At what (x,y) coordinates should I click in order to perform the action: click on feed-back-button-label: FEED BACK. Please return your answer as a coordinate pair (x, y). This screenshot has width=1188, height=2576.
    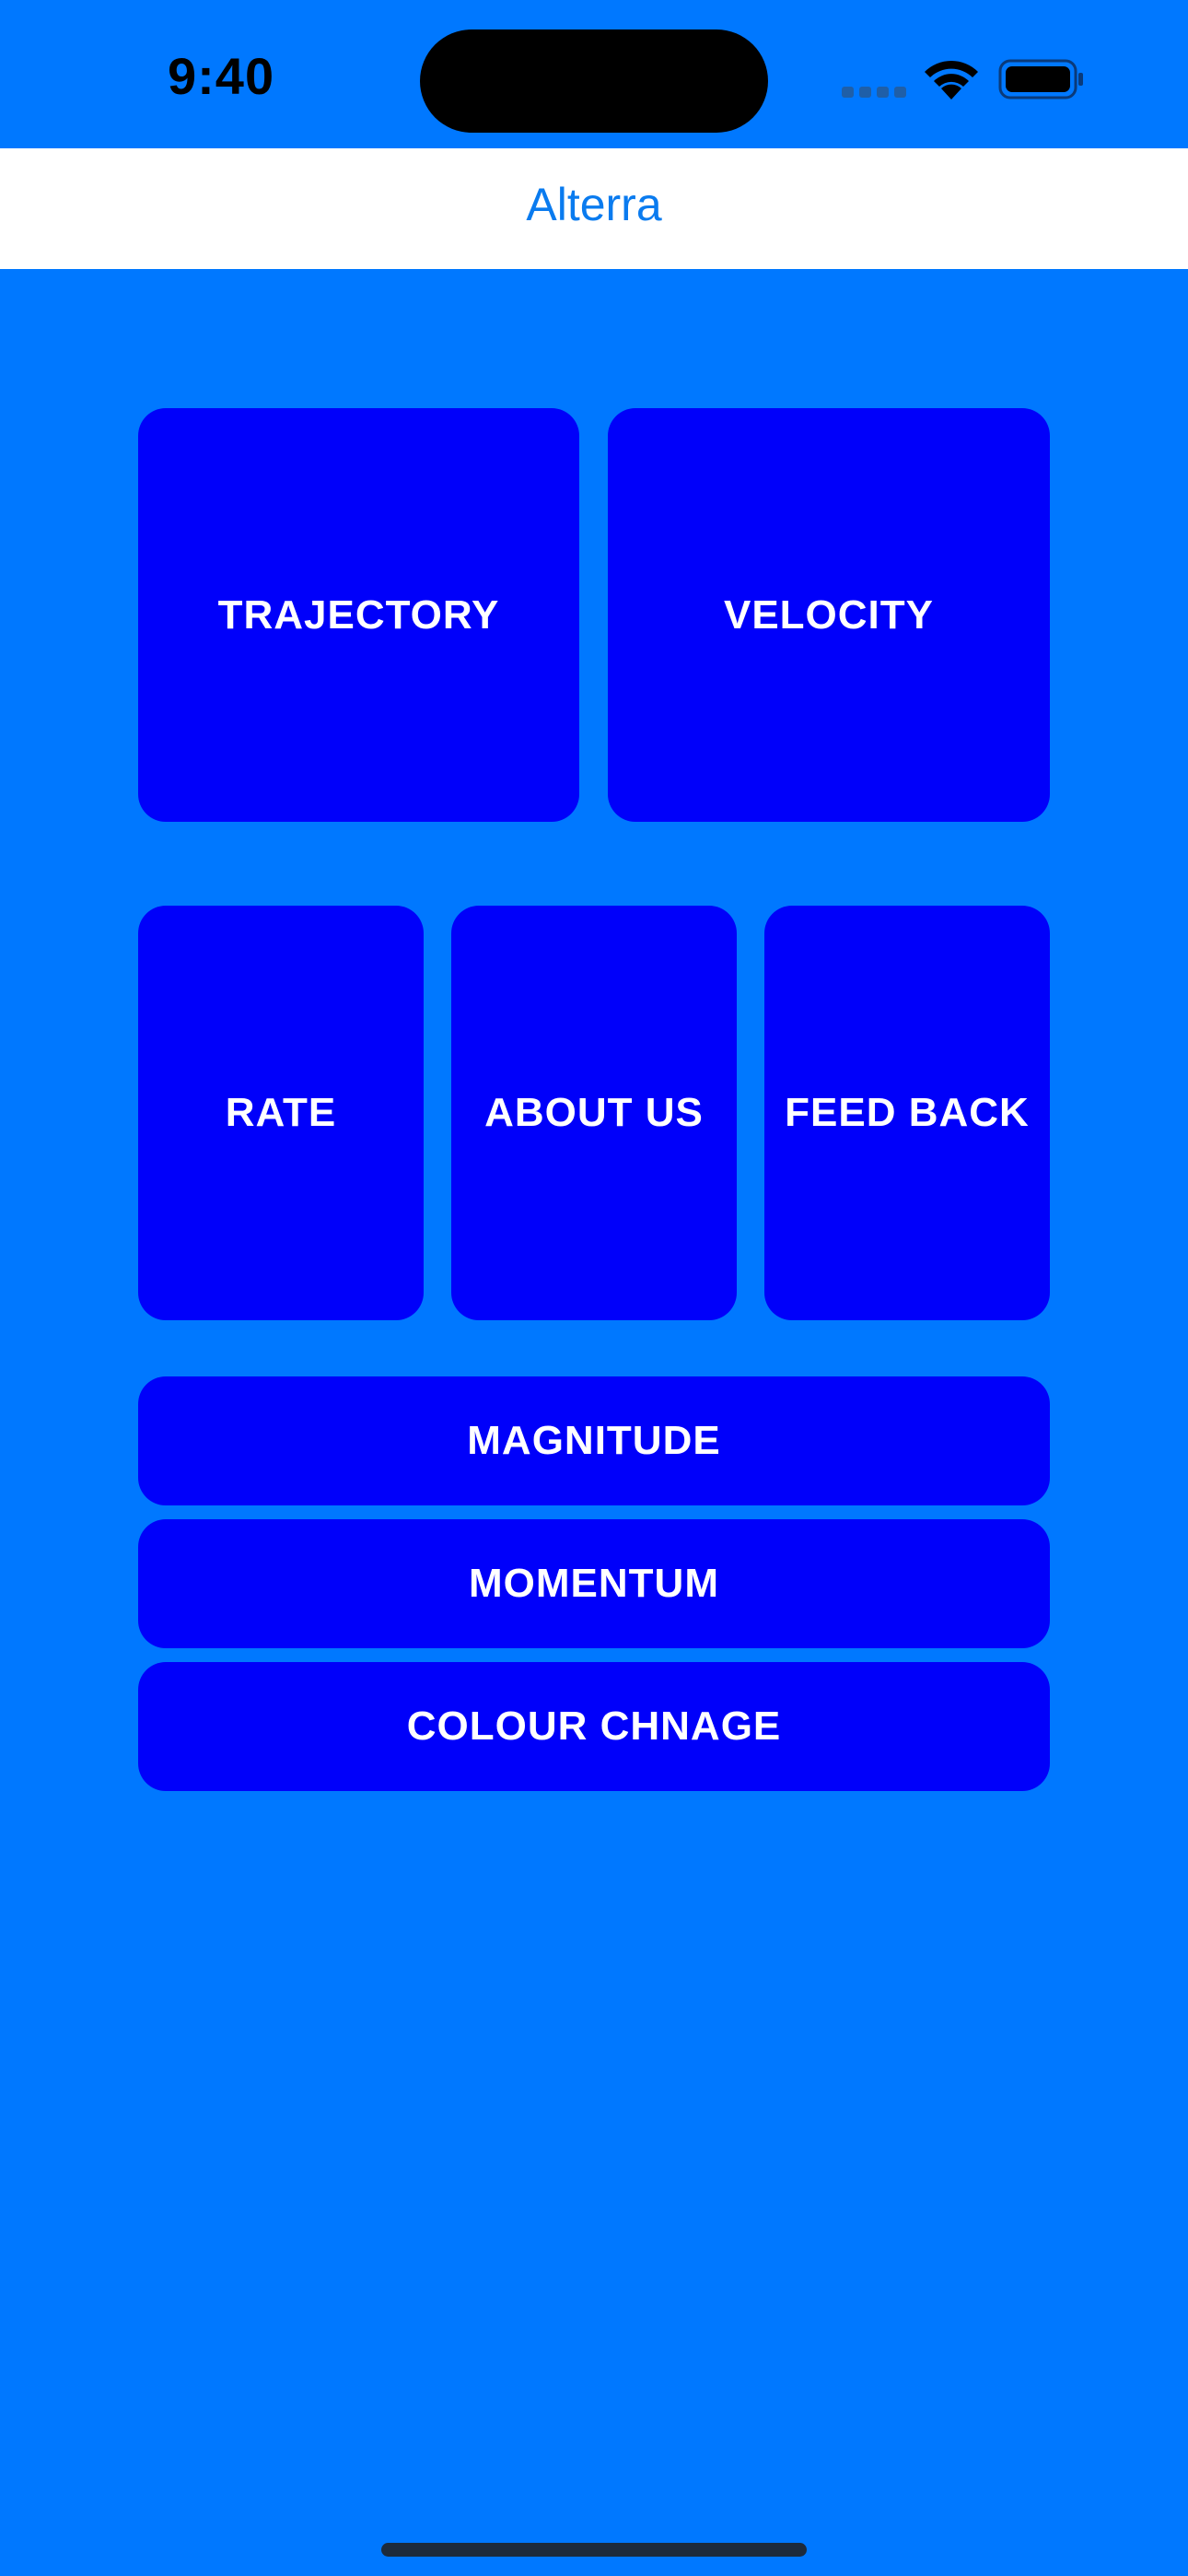
    Looking at the image, I should click on (907, 1112).